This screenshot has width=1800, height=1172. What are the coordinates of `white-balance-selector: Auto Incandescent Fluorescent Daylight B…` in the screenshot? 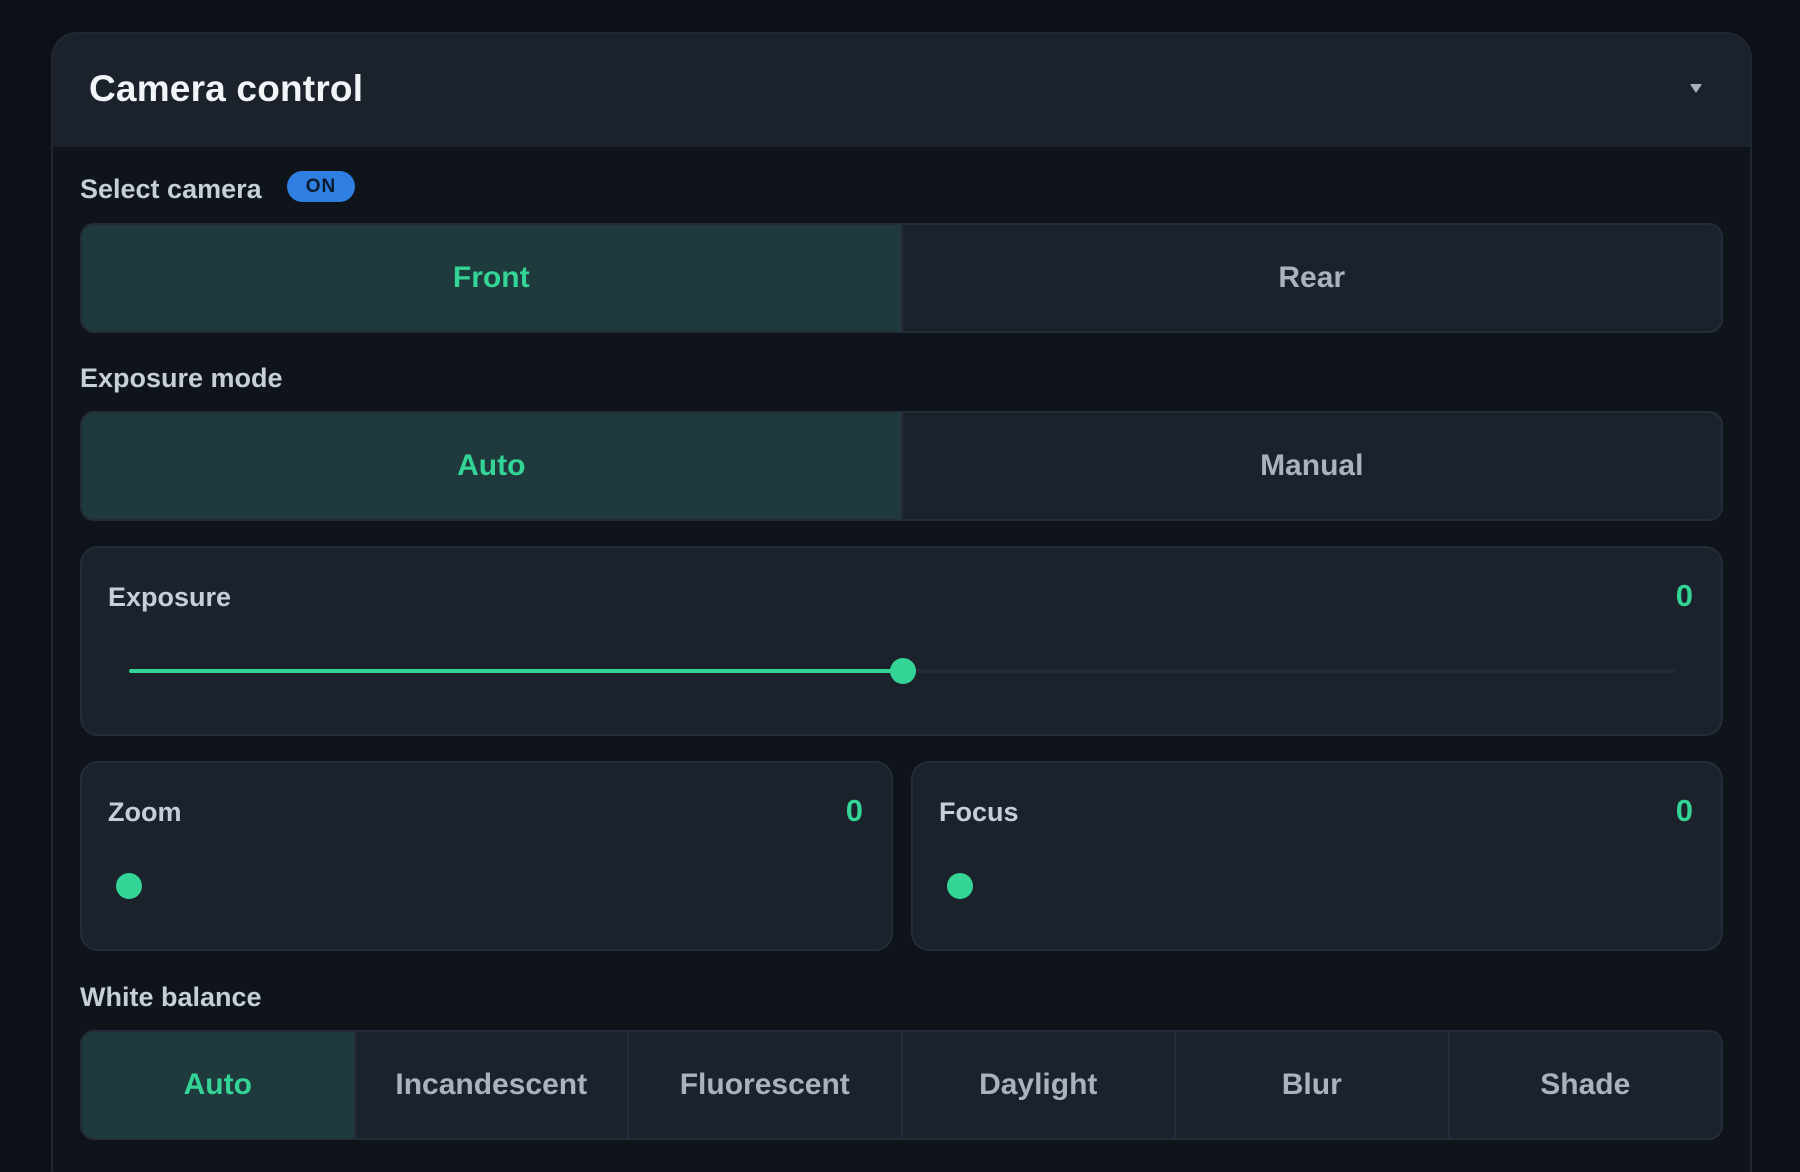 It's located at (901, 1085).